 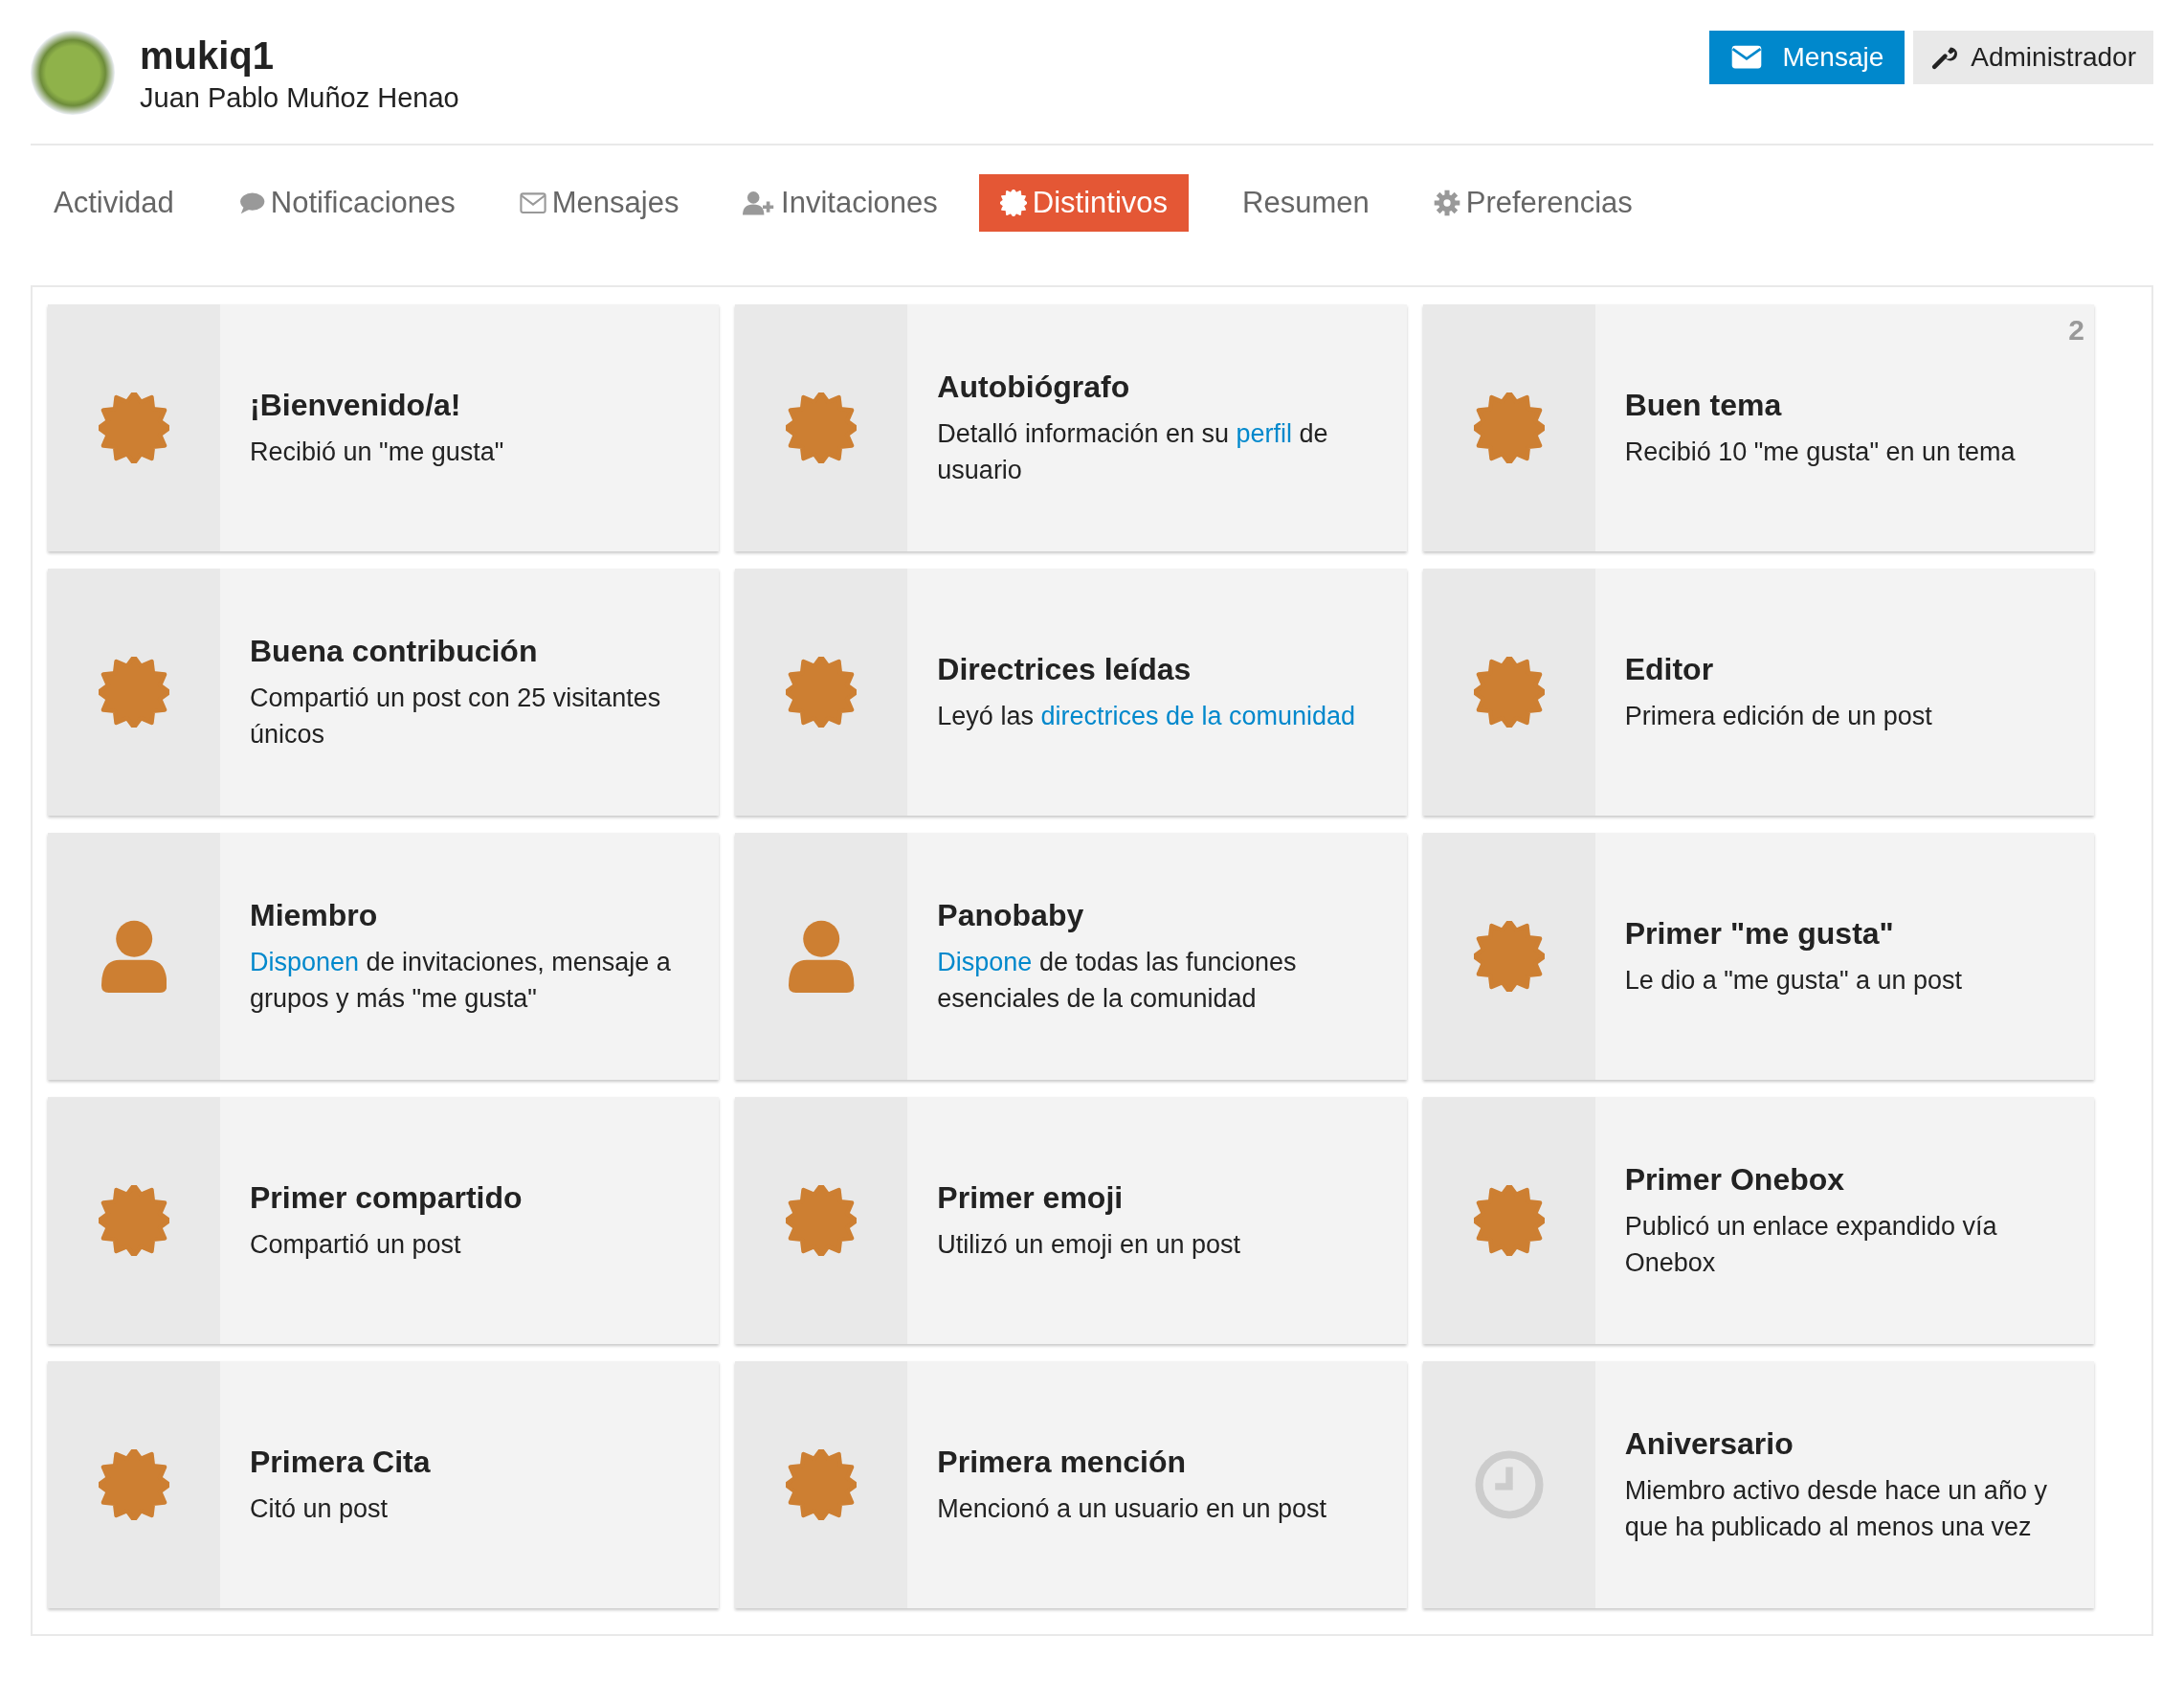 What do you see at coordinates (2033, 57) in the screenshot?
I see `admin-button: Administrador` at bounding box center [2033, 57].